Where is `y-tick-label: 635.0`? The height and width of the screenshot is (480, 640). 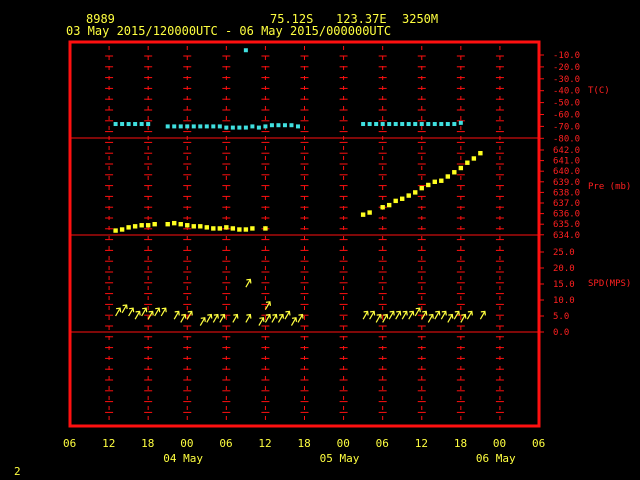
y-tick-label: 635.0 is located at coordinates (566, 225).